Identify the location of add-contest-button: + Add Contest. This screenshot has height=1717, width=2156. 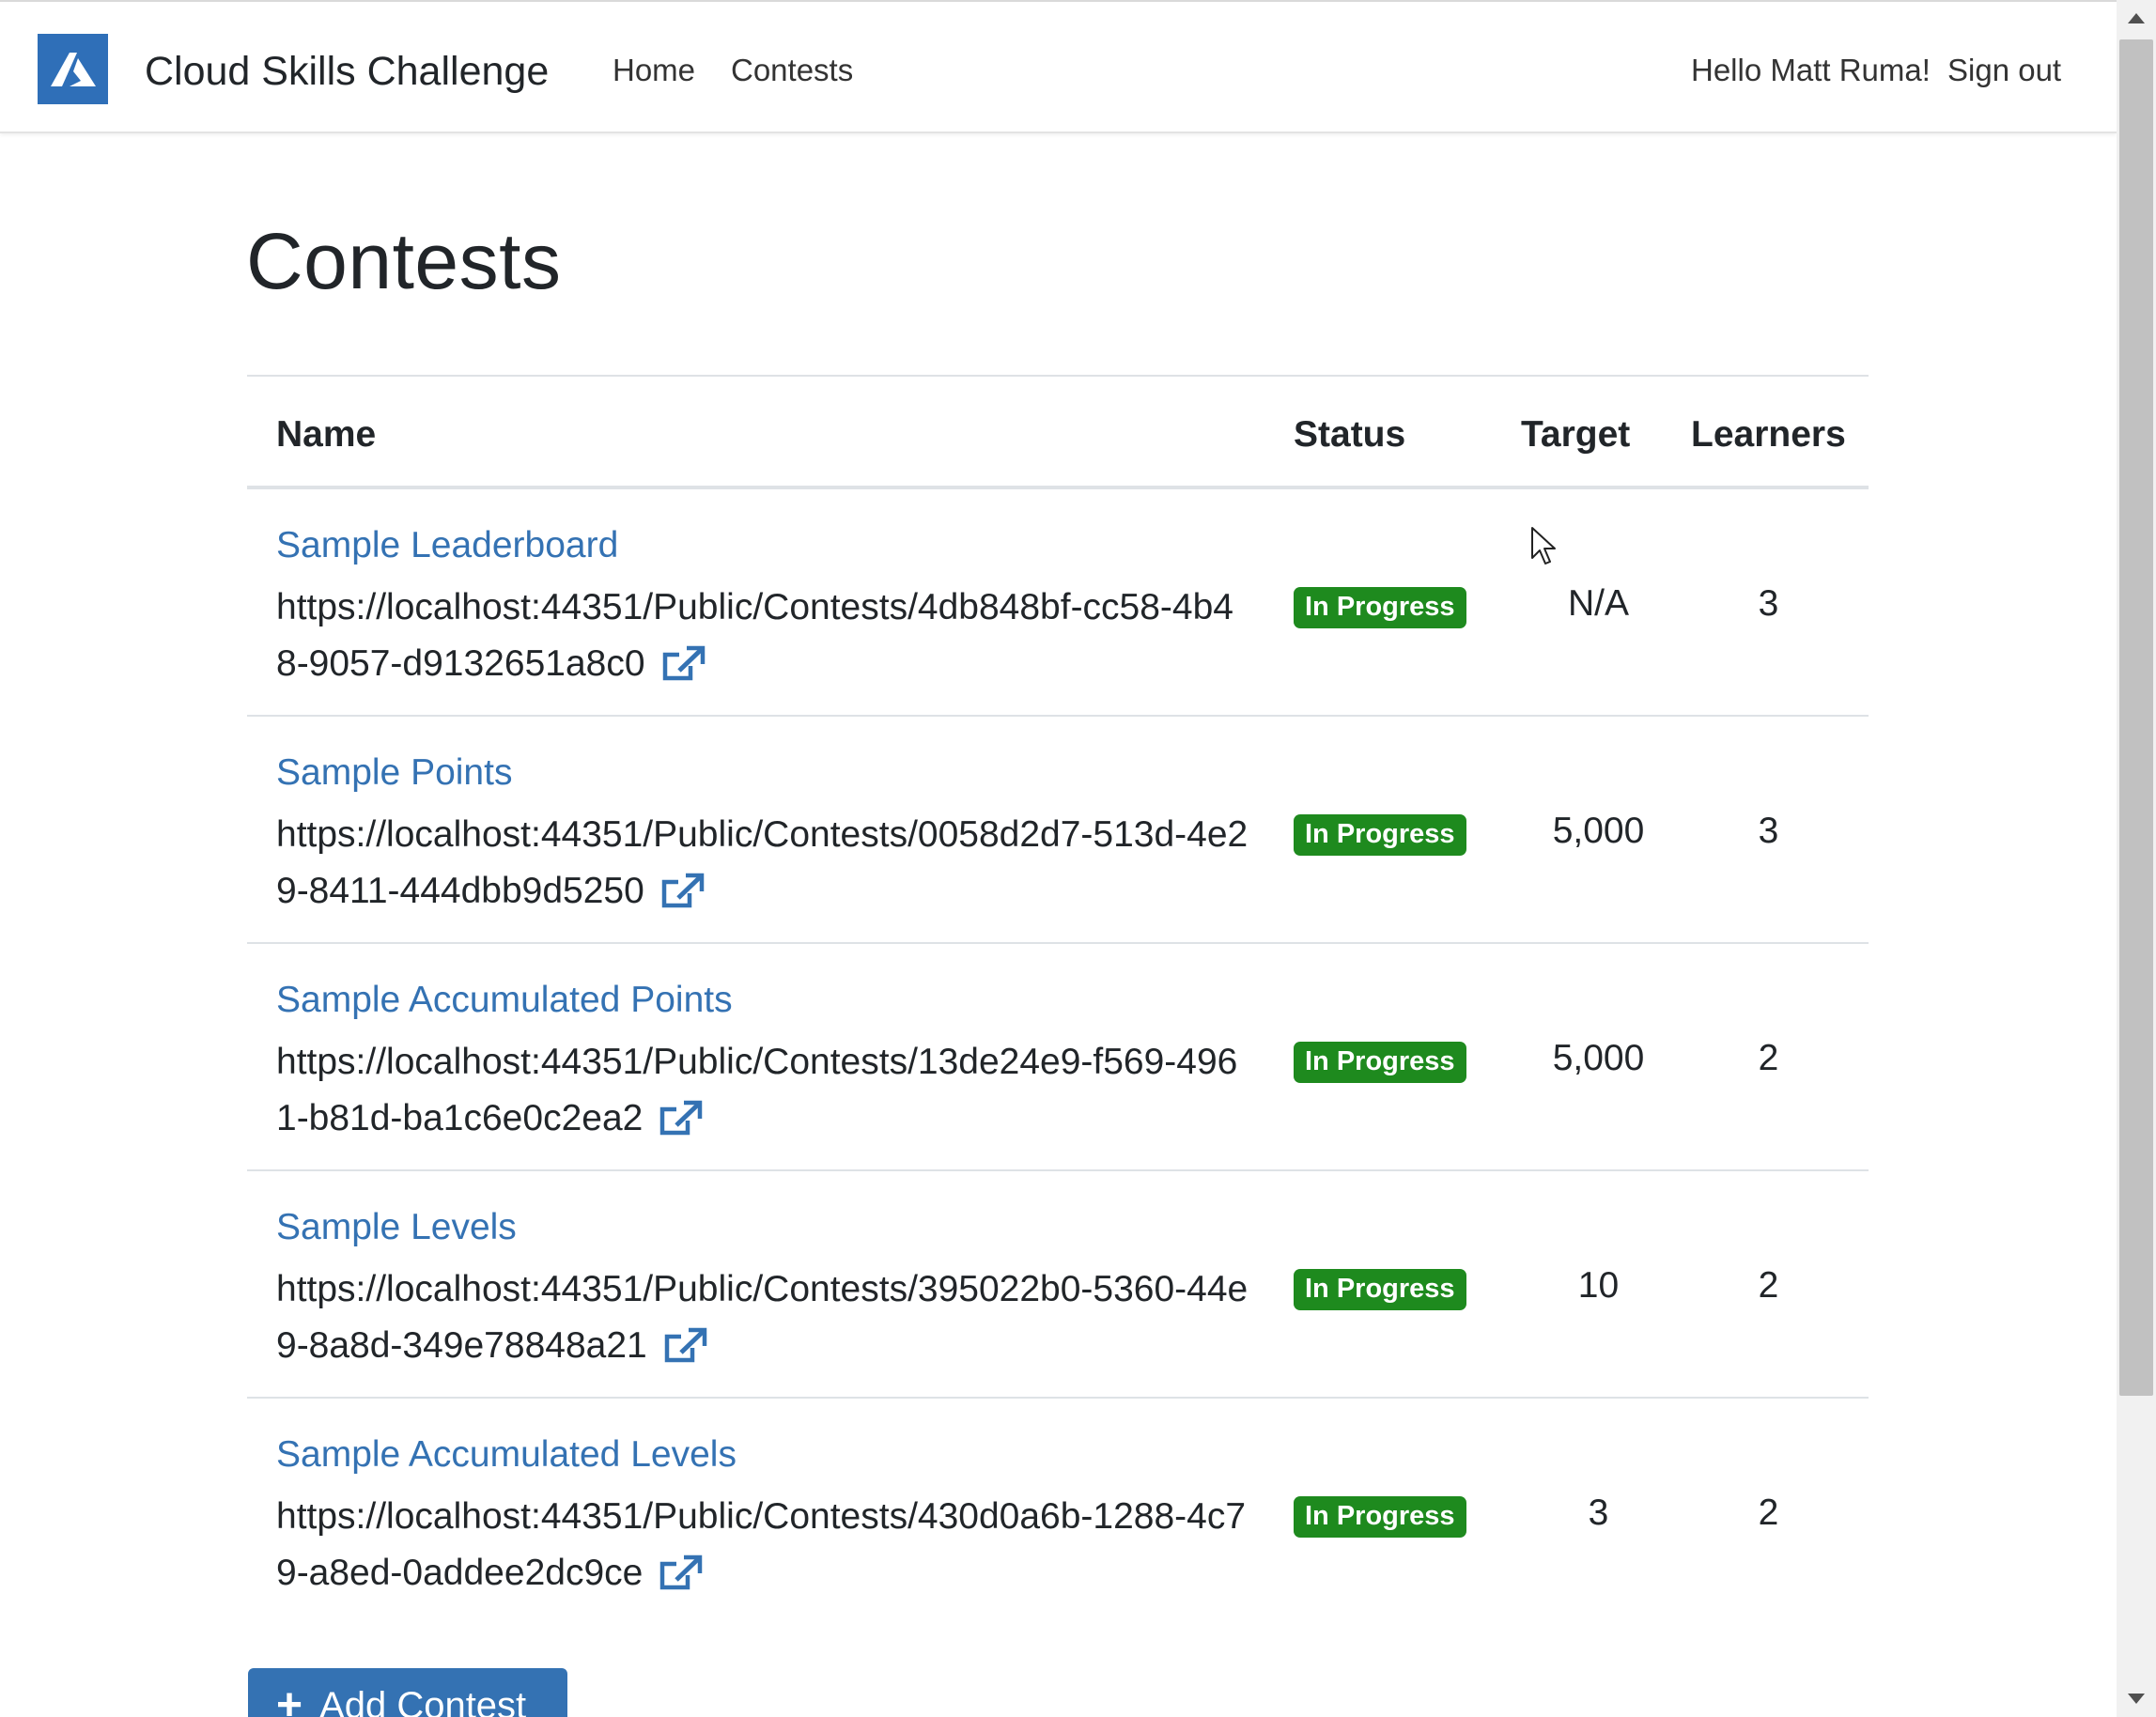
(408, 1692).